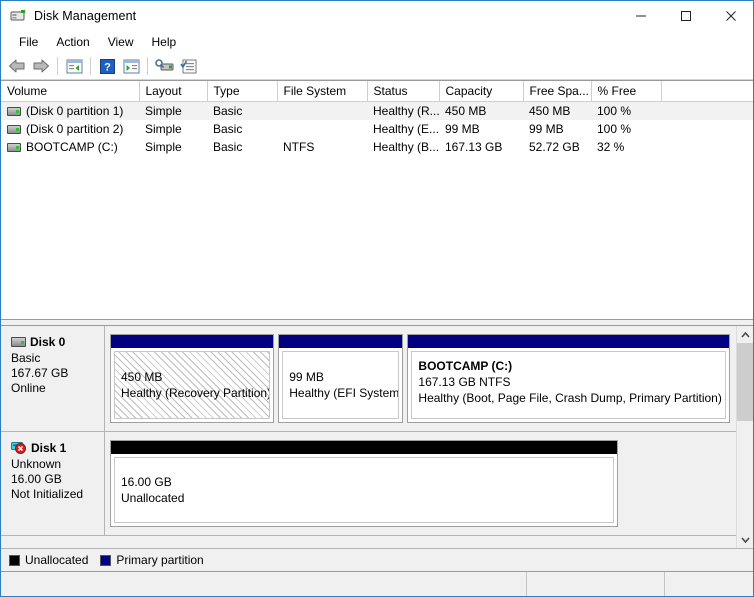 The height and width of the screenshot is (597, 754). Describe the element at coordinates (306, 377) in the screenshot. I see `partition-efi-size: 99 MB` at that location.